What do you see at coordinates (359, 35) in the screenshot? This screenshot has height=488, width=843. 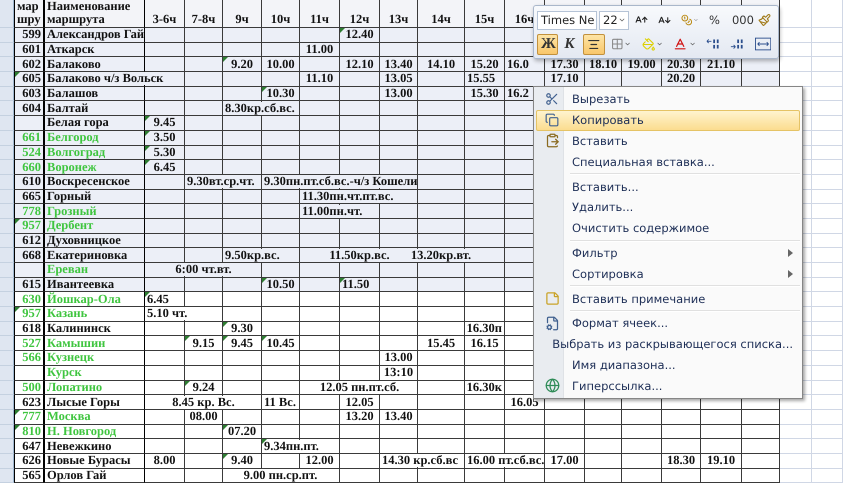 I see `time-entry: 12.40` at bounding box center [359, 35].